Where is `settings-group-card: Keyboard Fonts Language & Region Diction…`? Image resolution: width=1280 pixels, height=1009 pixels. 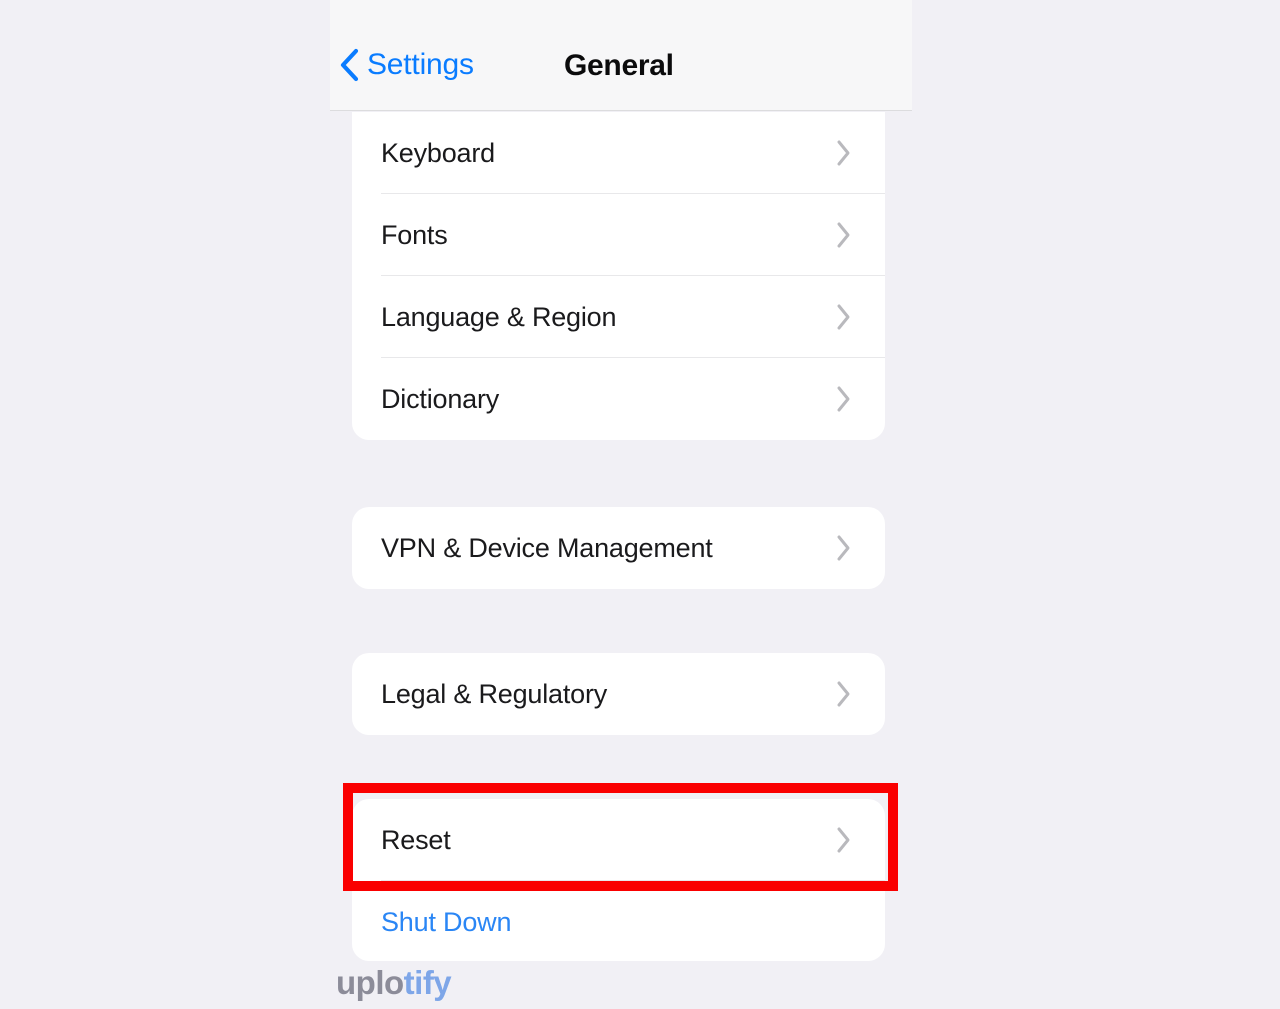 settings-group-card: Keyboard Fonts Language & Region Diction… is located at coordinates (618, 276).